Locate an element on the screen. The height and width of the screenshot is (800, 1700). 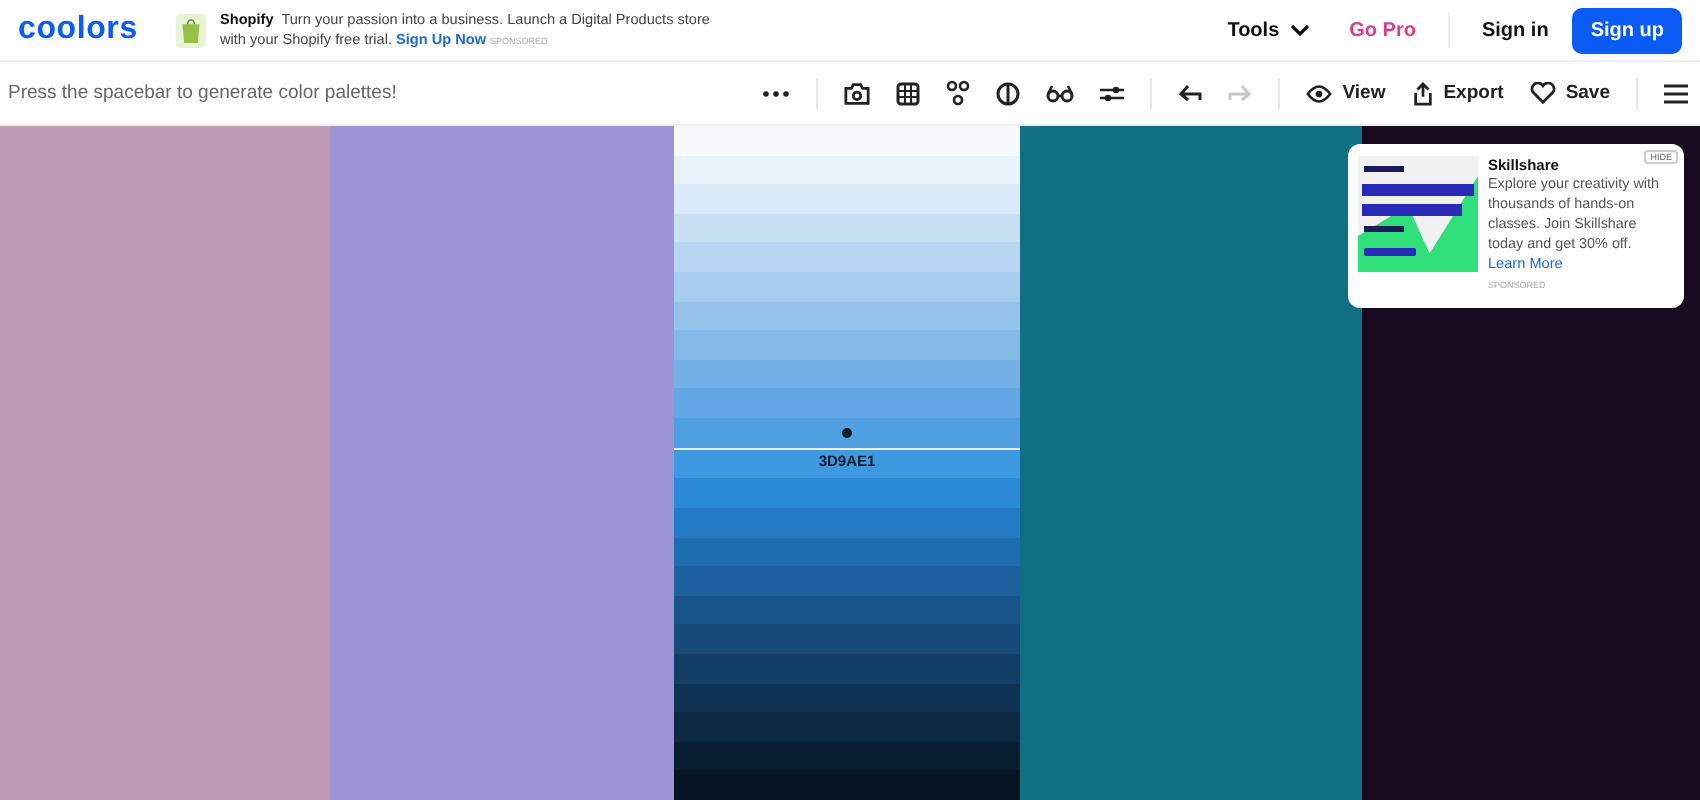
go-pro-link: Go Pro is located at coordinates (1382, 30).